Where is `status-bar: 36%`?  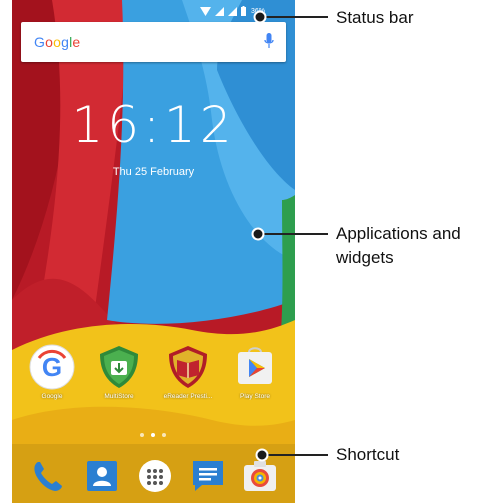 status-bar: 36% is located at coordinates (153, 10).